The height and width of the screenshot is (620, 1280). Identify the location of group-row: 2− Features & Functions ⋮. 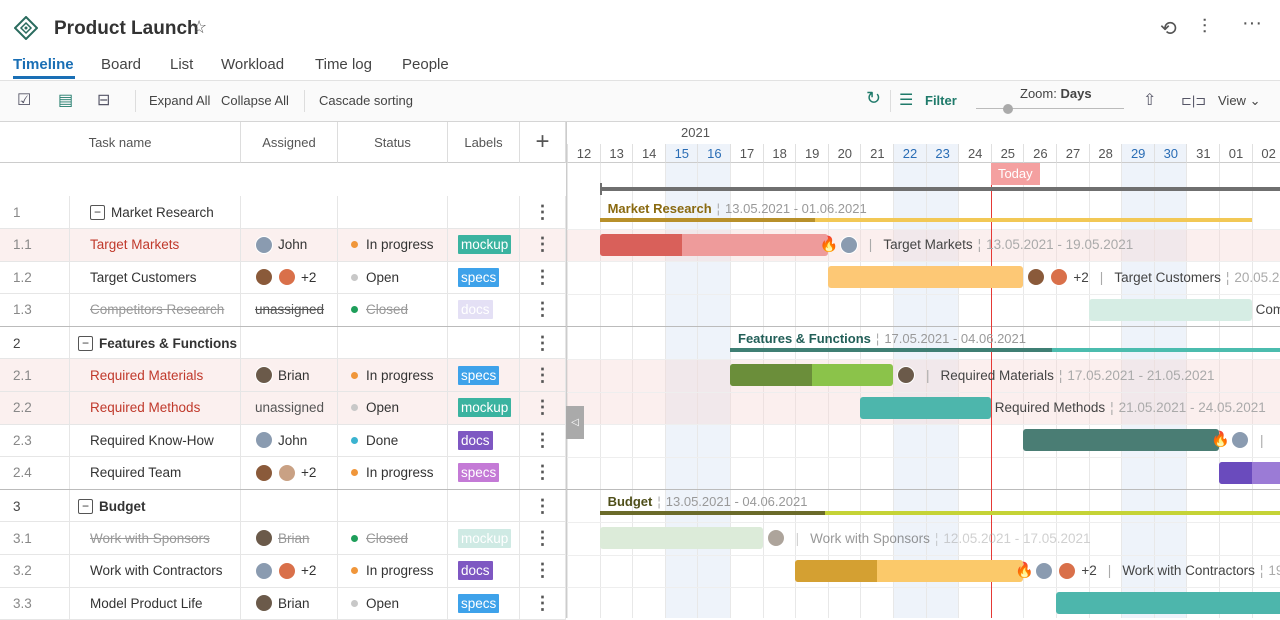
(283, 343).